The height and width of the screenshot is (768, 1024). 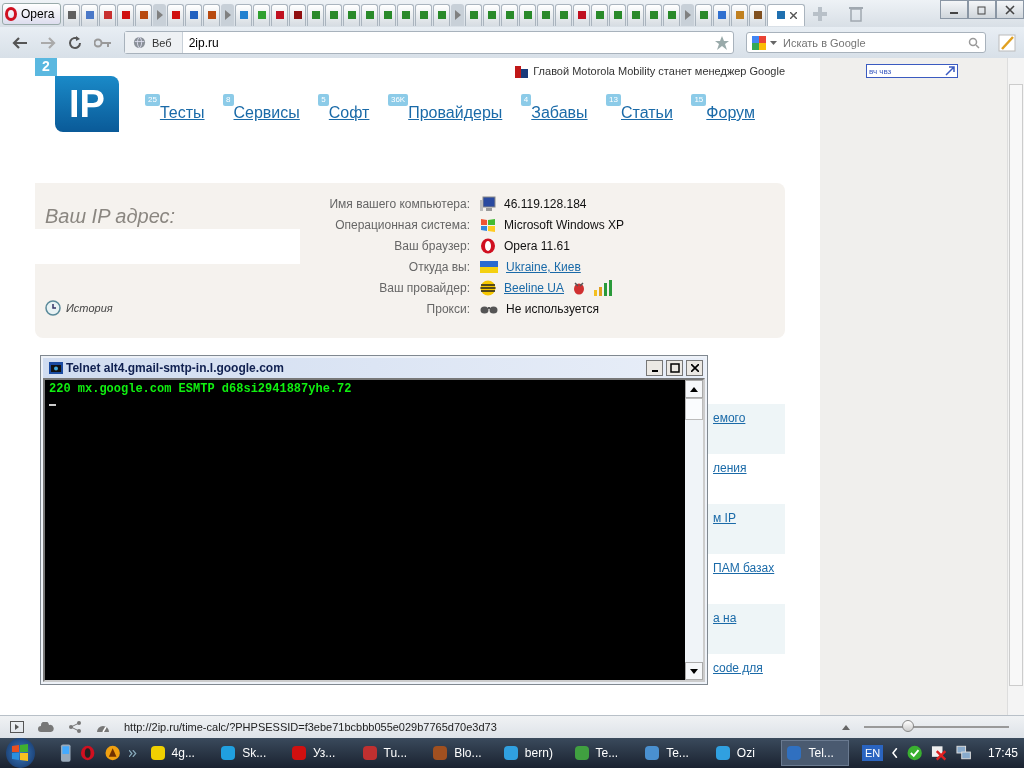 What do you see at coordinates (103, 42) in the screenshot?
I see `key-icon` at bounding box center [103, 42].